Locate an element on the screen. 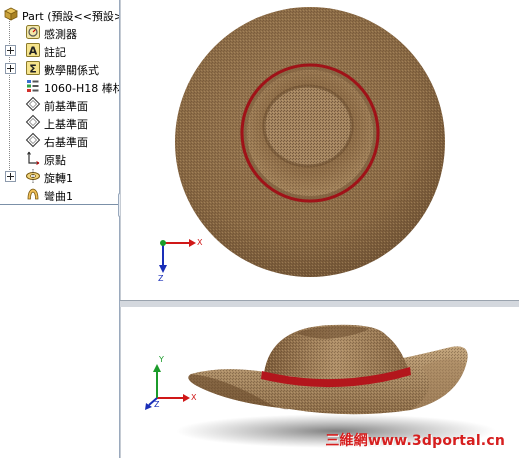  tree-item-label: 感測器 is located at coordinates (60, 34).